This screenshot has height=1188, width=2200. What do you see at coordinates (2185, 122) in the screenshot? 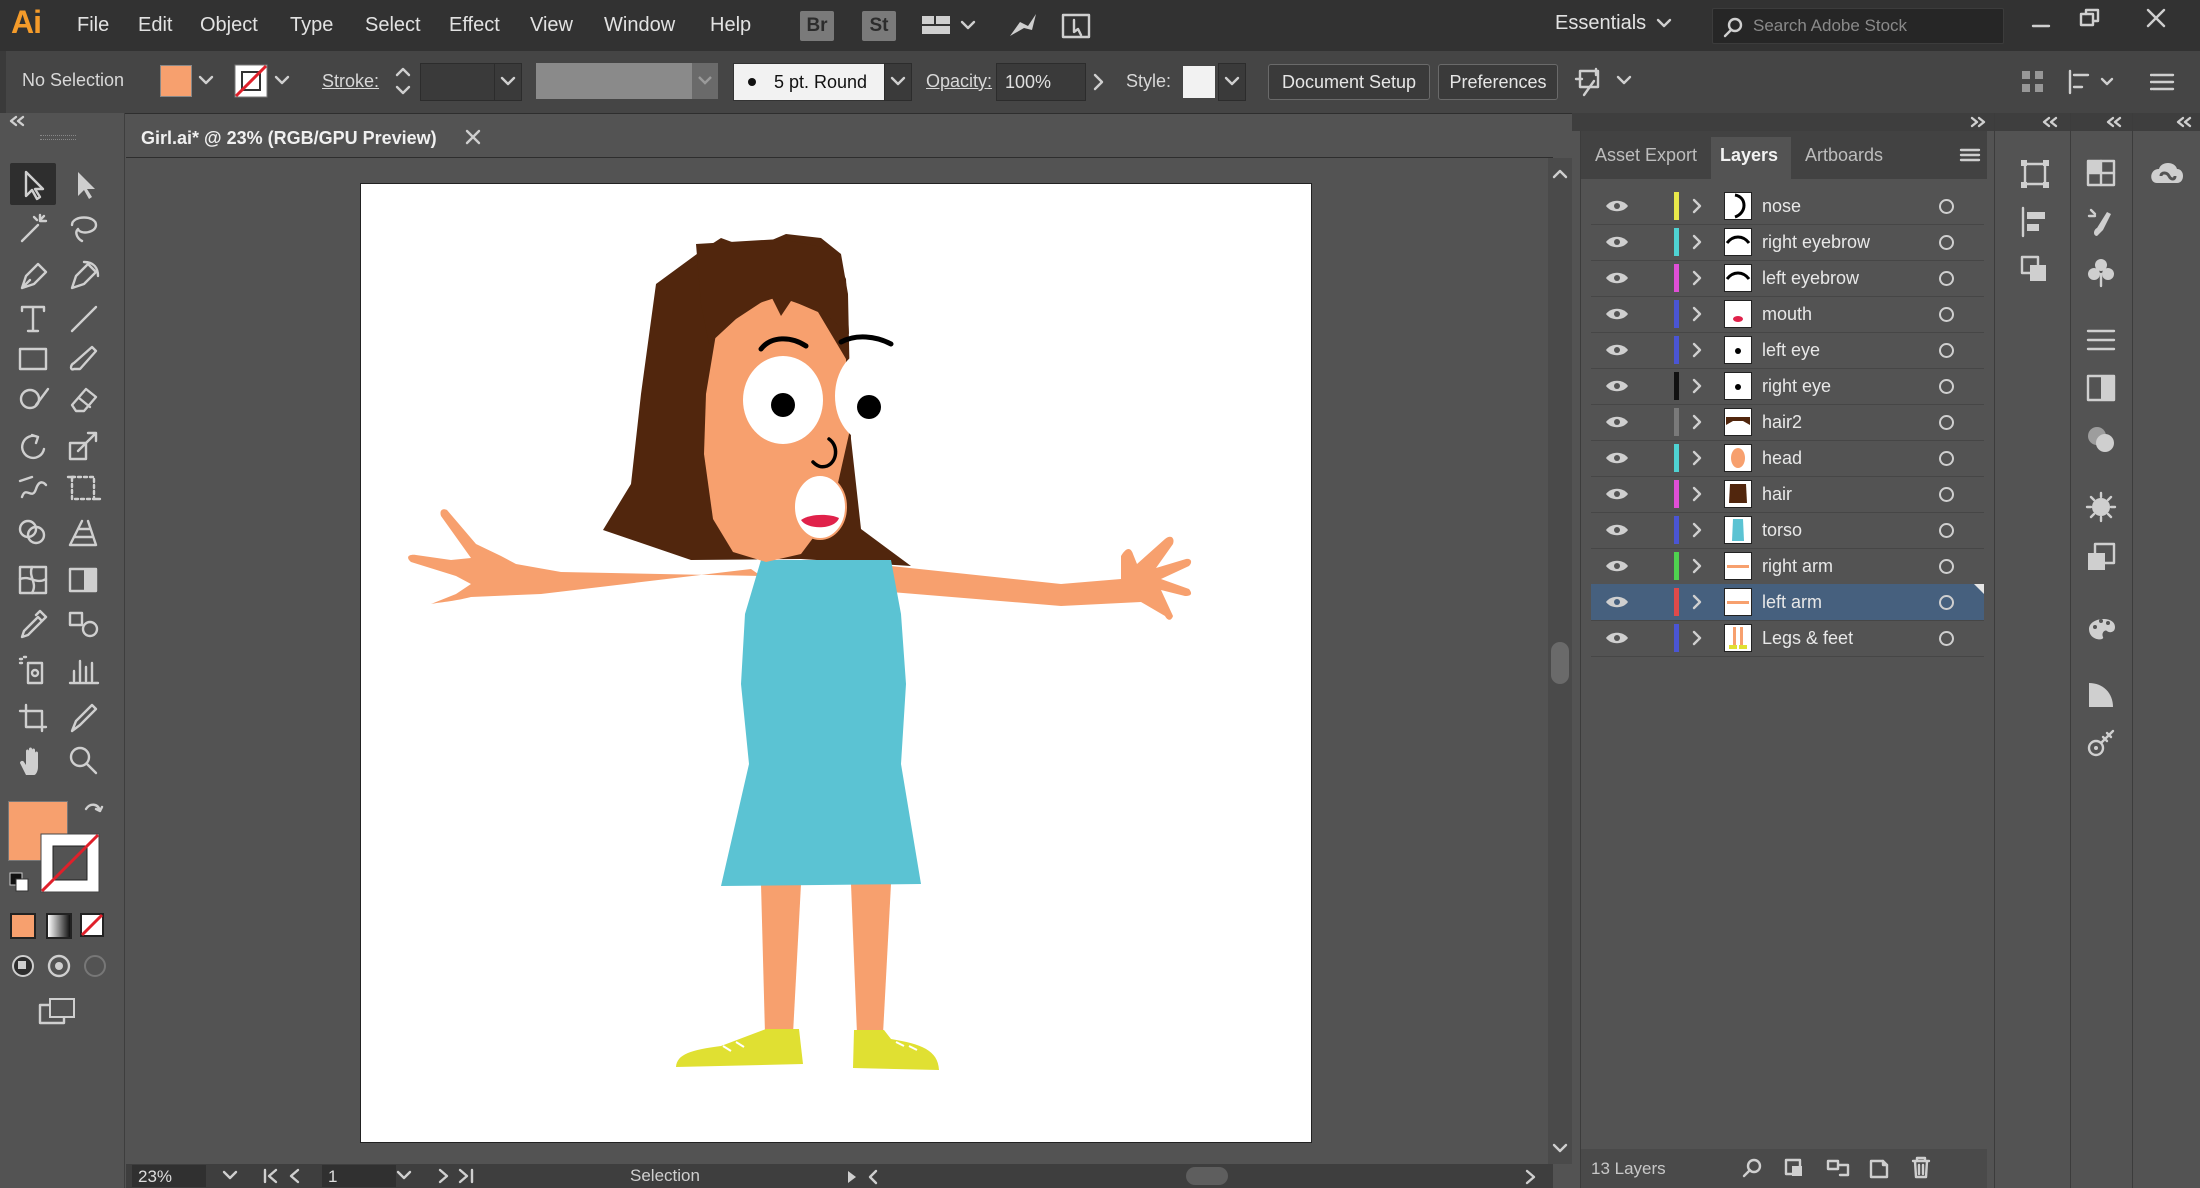
I see `expand-dock-icon` at bounding box center [2185, 122].